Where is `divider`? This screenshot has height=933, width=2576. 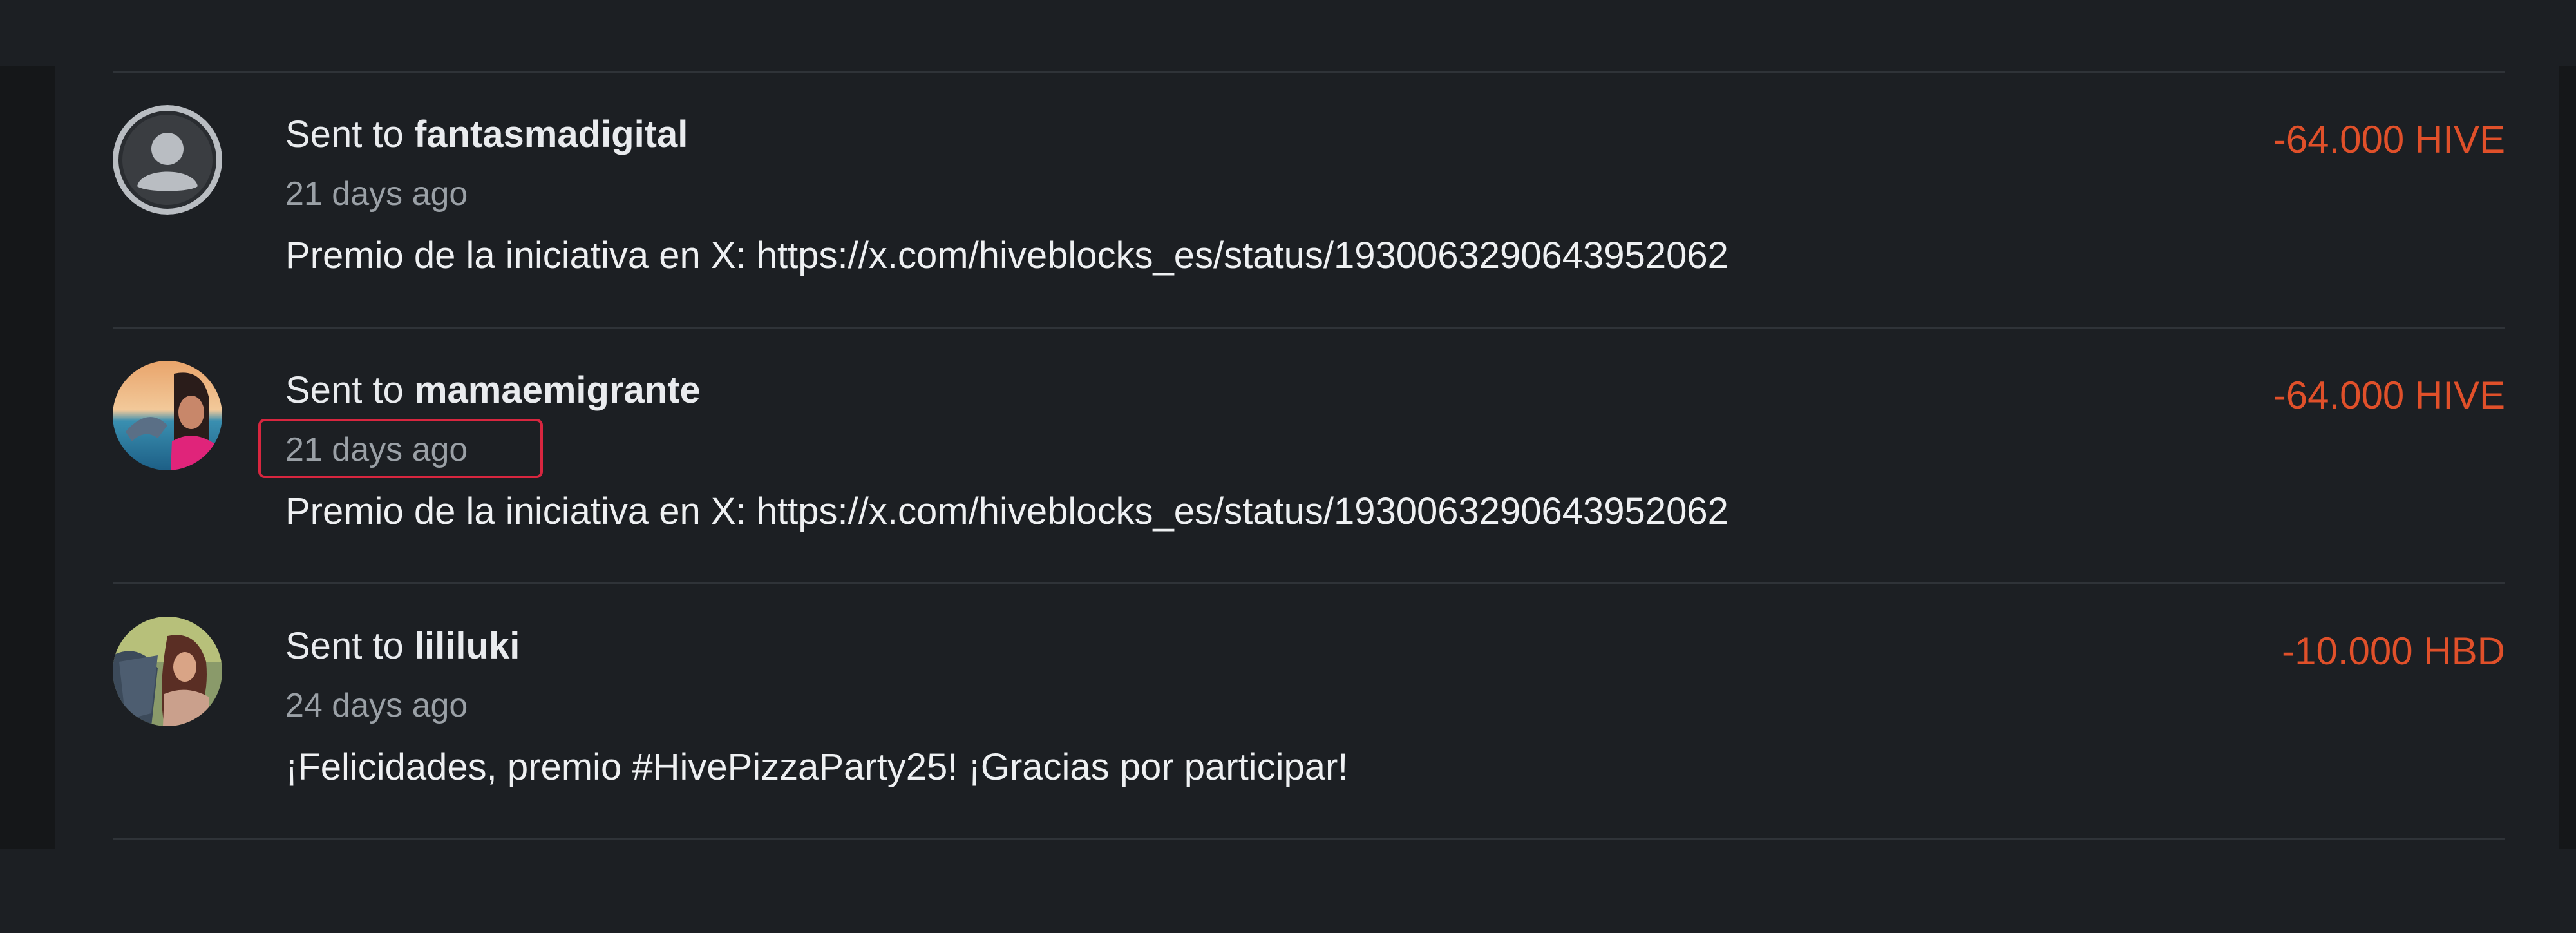 divider is located at coordinates (1309, 839).